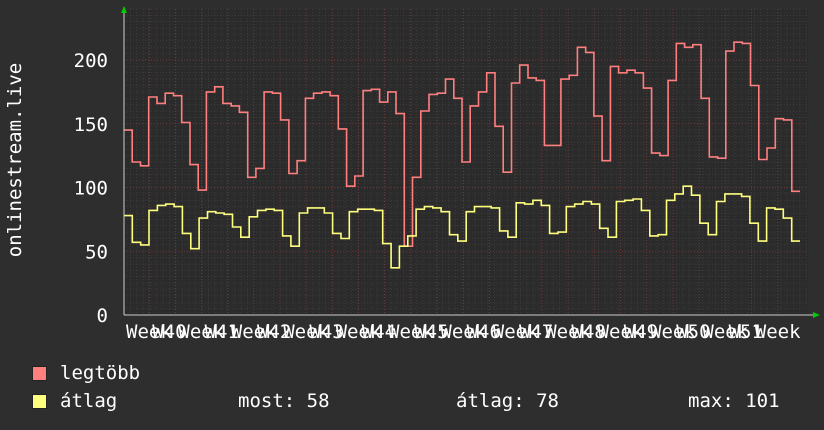 This screenshot has height=430, width=824. I want to click on y-axis-label-container: onlinestream.live, so click(15, 160).